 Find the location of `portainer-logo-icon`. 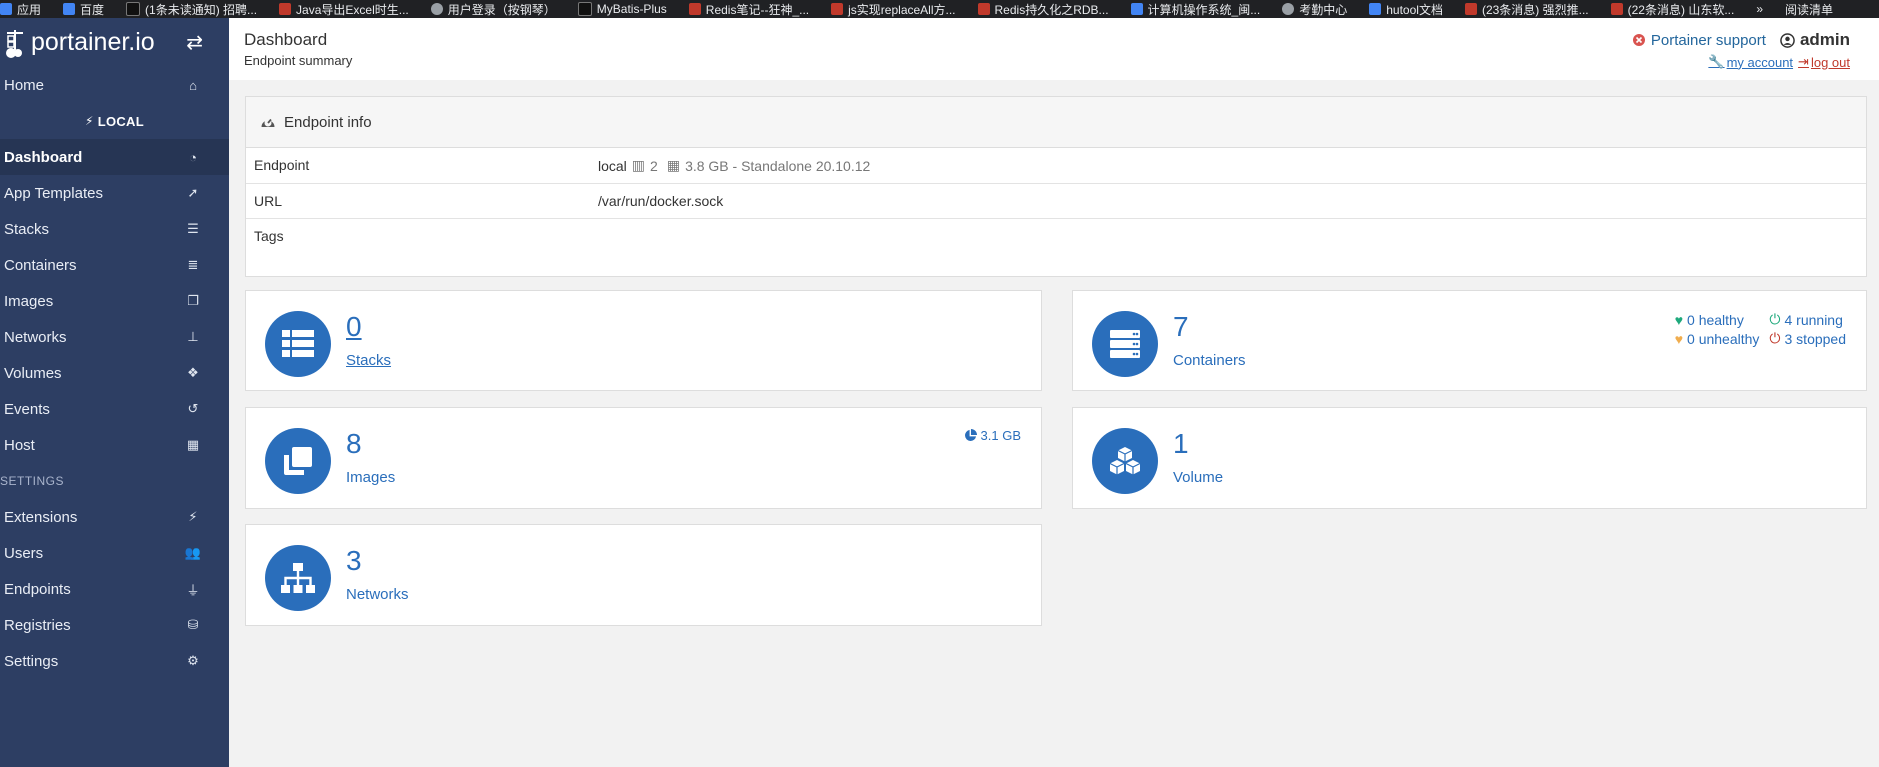

portainer-logo-icon is located at coordinates (14, 43).